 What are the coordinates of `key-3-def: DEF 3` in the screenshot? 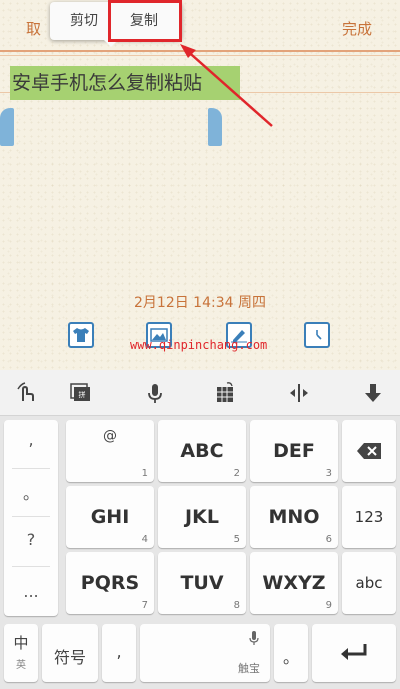 It's located at (294, 451).